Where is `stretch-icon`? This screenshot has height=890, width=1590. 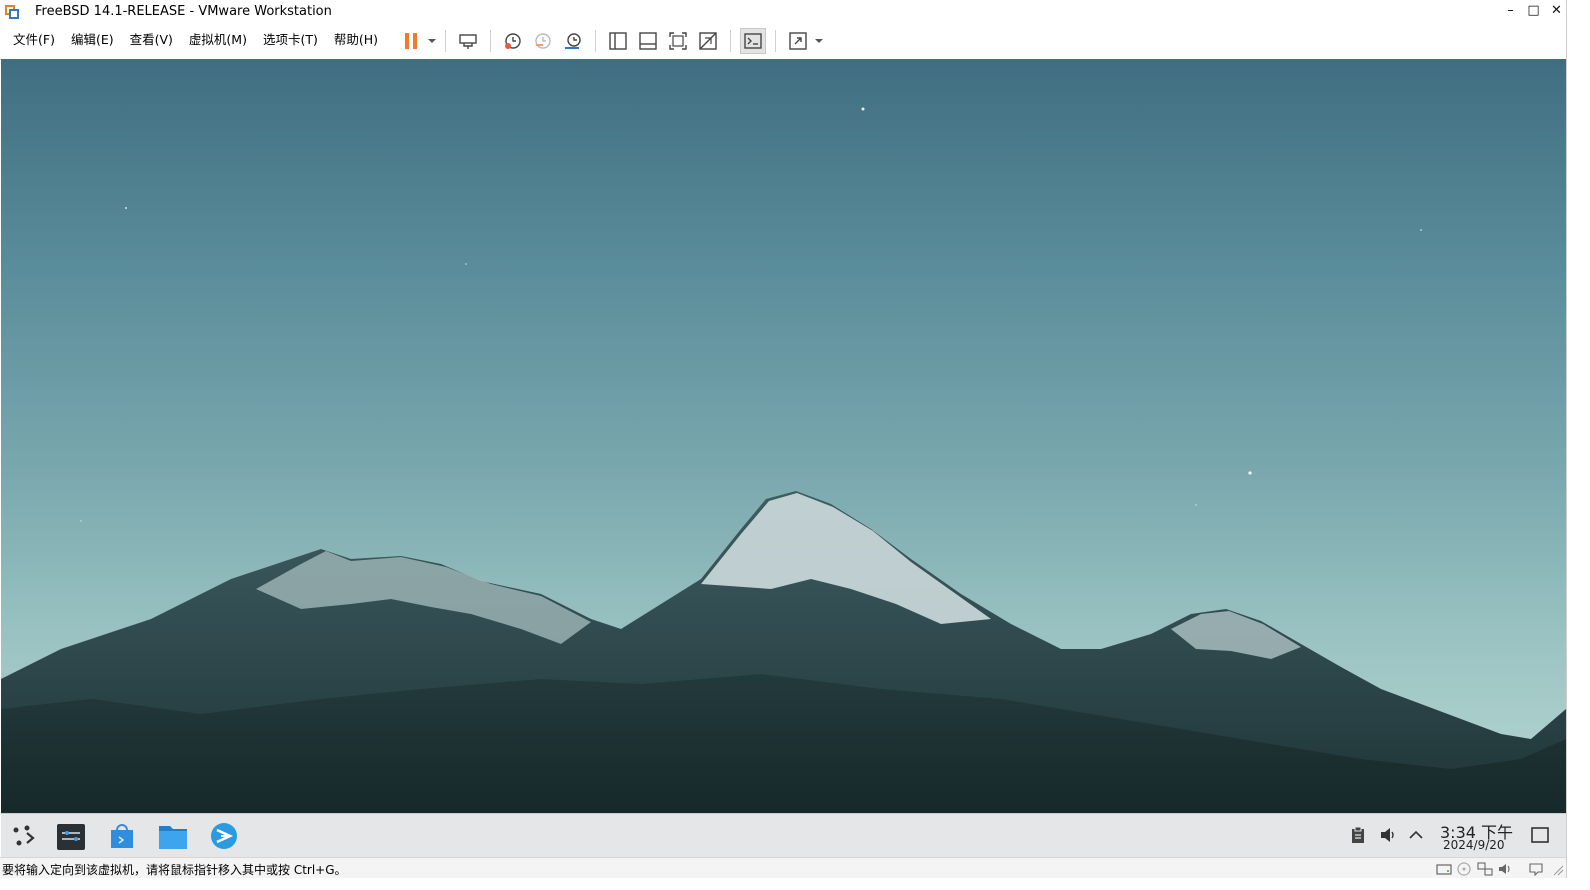
stretch-icon is located at coordinates (798, 41).